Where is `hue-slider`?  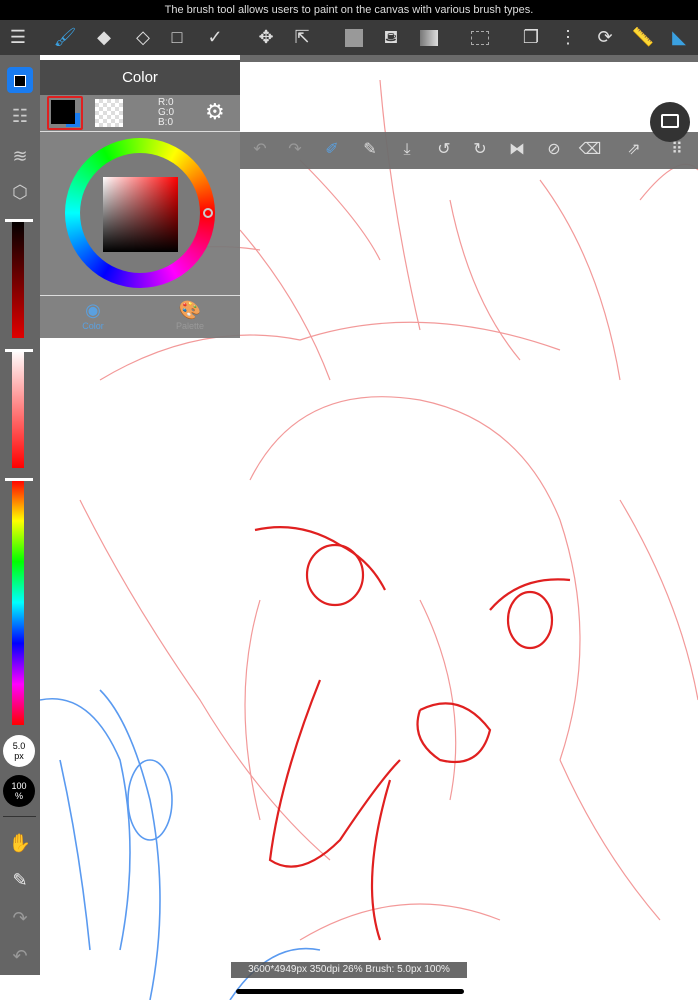 hue-slider is located at coordinates (18, 602).